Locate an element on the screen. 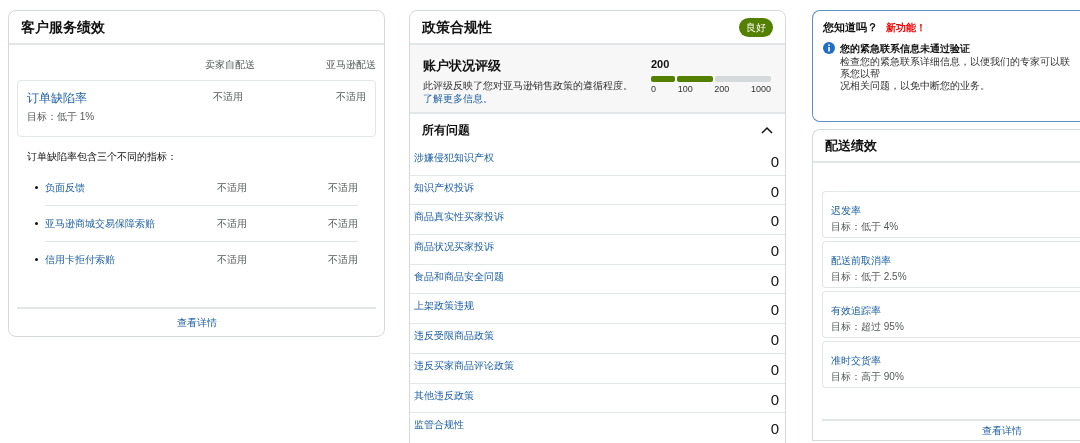 This screenshot has height=443, width=1080. metric-target: 目标：高于 90% is located at coordinates (868, 377).